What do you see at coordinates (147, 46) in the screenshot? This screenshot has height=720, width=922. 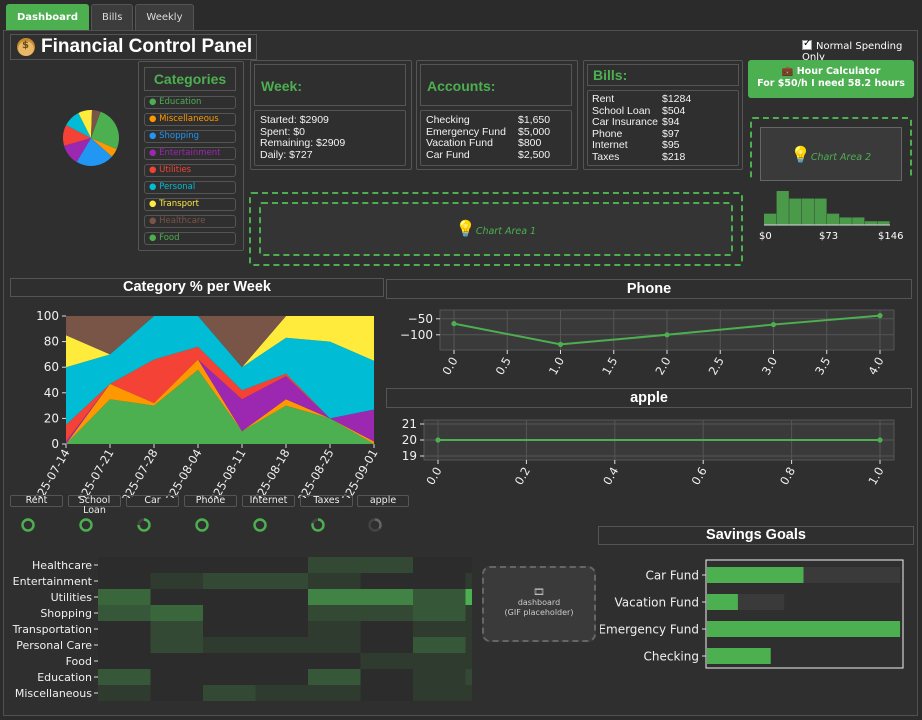 I see `page-title-text: Financial Control Panel` at bounding box center [147, 46].